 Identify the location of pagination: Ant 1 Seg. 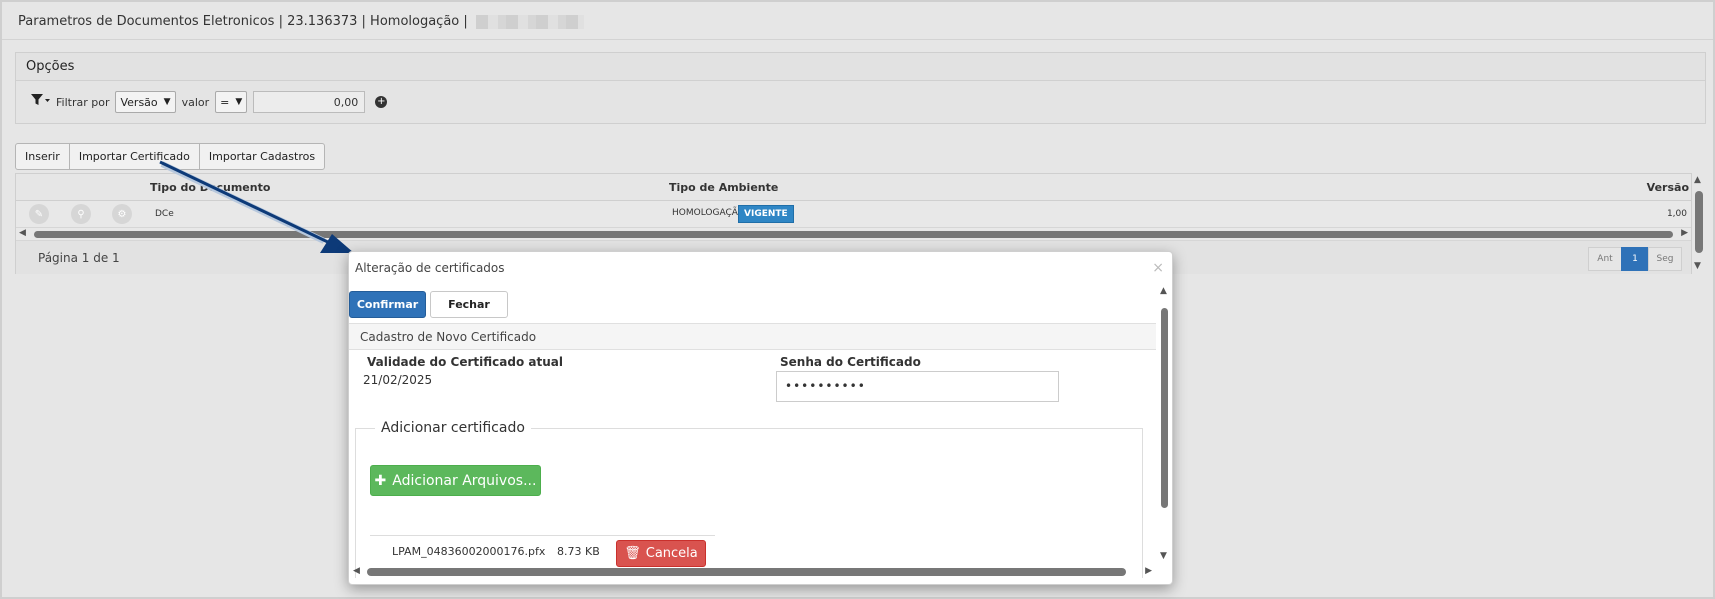
(1635, 259).